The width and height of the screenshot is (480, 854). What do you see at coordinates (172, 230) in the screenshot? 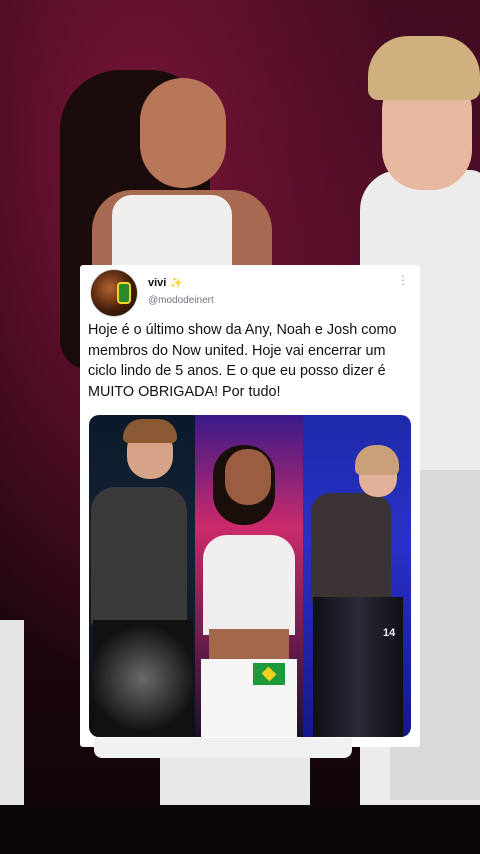
I see `performer-top` at bounding box center [172, 230].